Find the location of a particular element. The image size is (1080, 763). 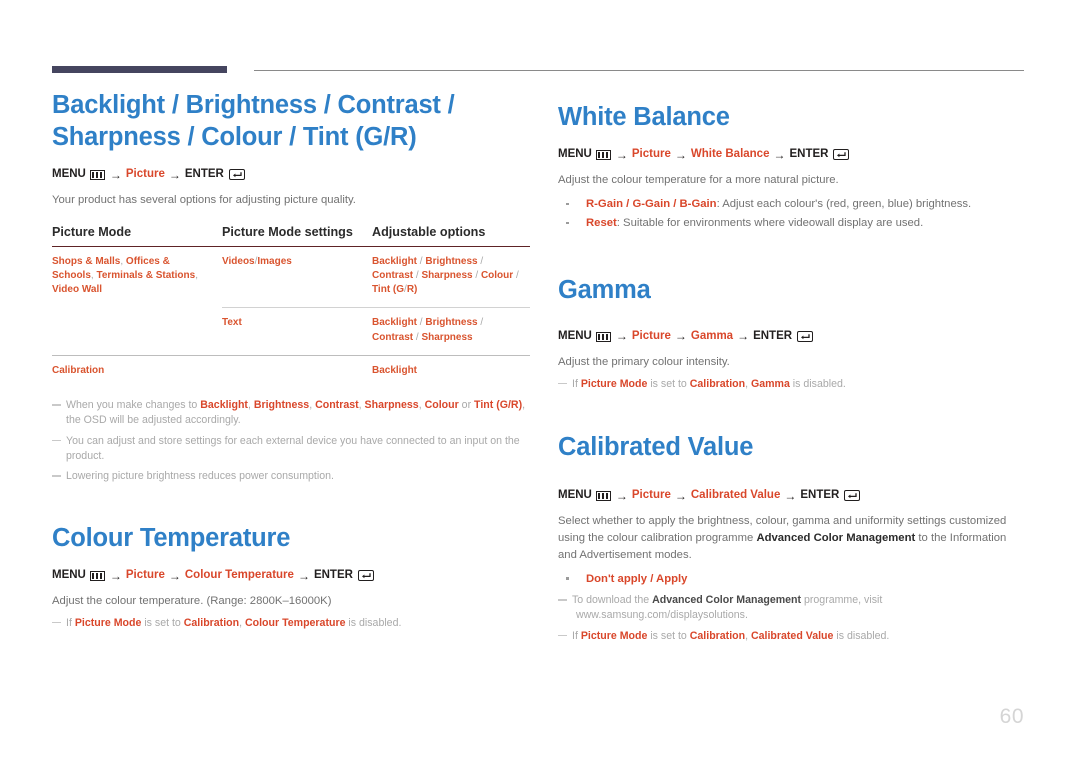

menu-path-gamma: MENU → Picture → Gamma → ENTER is located at coordinates (793, 336).